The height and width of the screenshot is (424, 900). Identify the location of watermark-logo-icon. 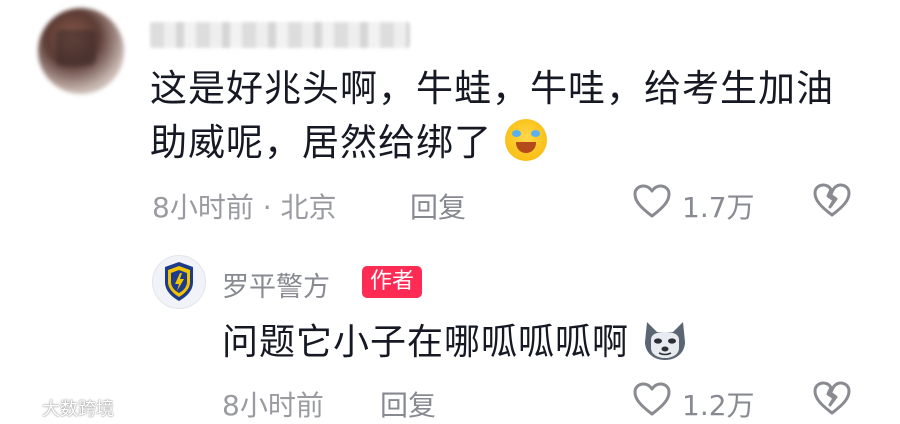
(22, 408).